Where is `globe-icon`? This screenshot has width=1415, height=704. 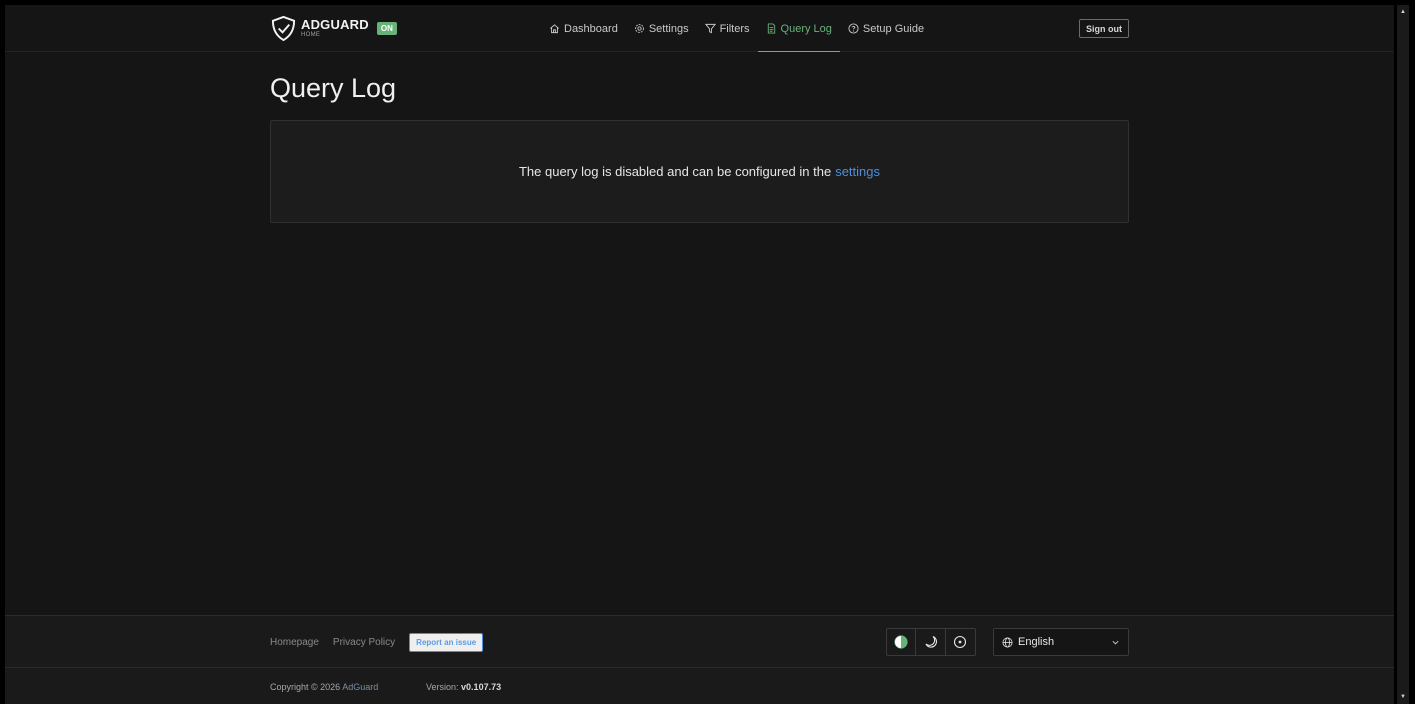
globe-icon is located at coordinates (1007, 642).